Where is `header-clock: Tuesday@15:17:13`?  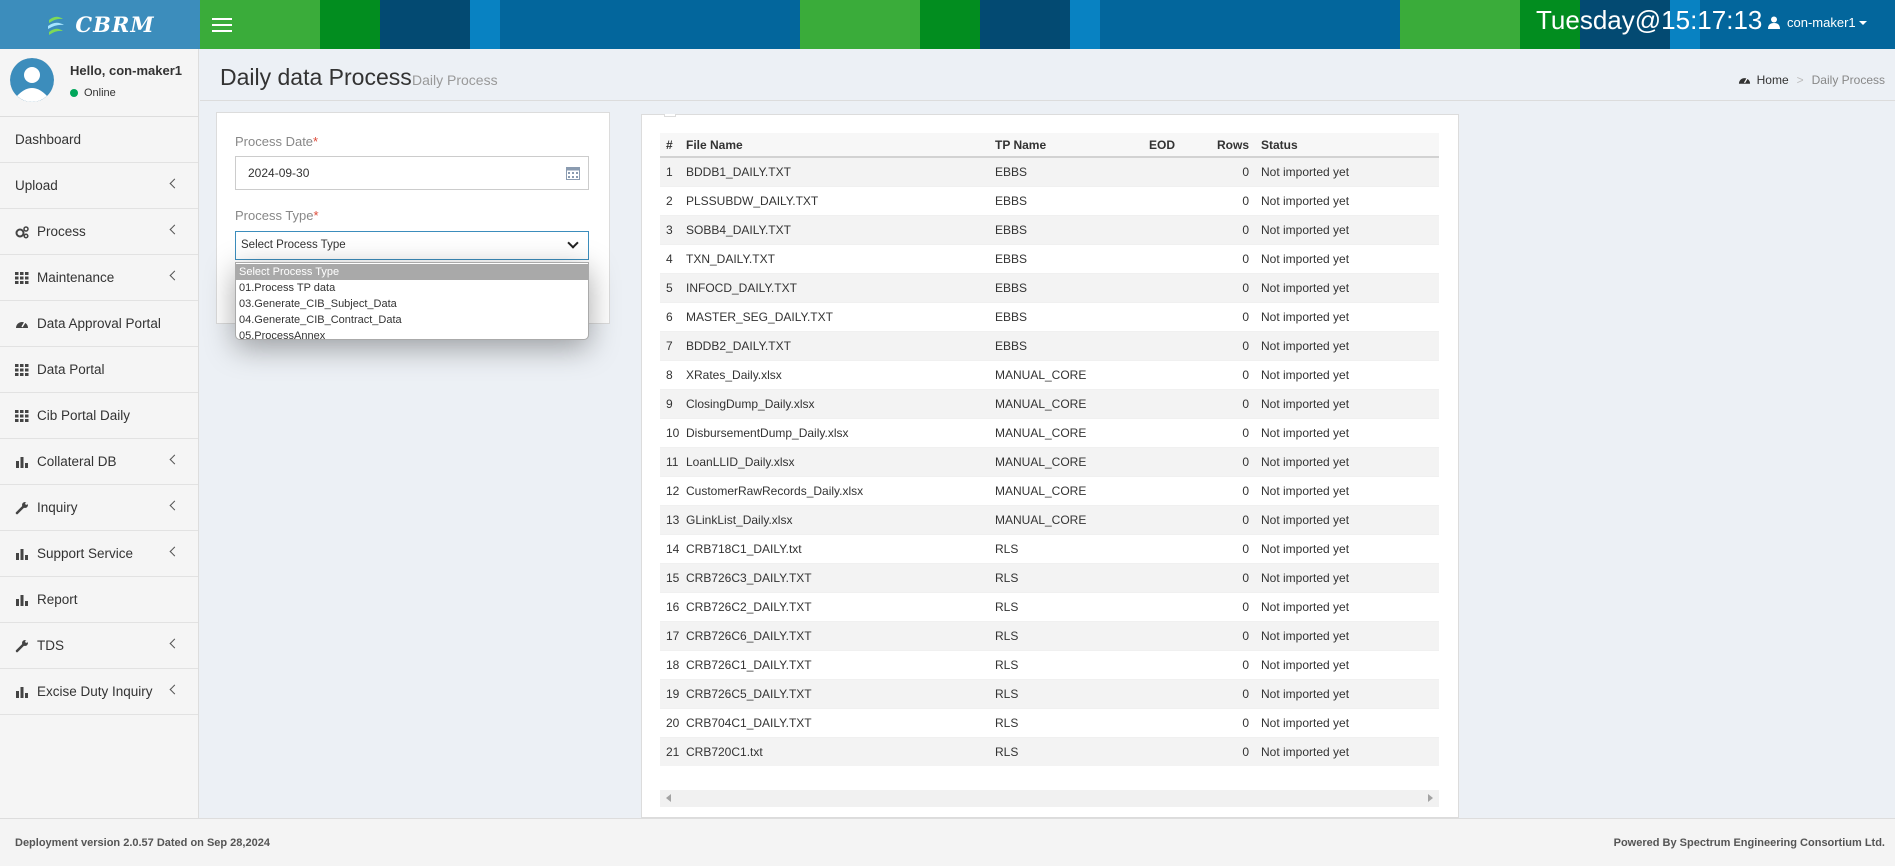 header-clock: Tuesday@15:17:13 is located at coordinates (1649, 20).